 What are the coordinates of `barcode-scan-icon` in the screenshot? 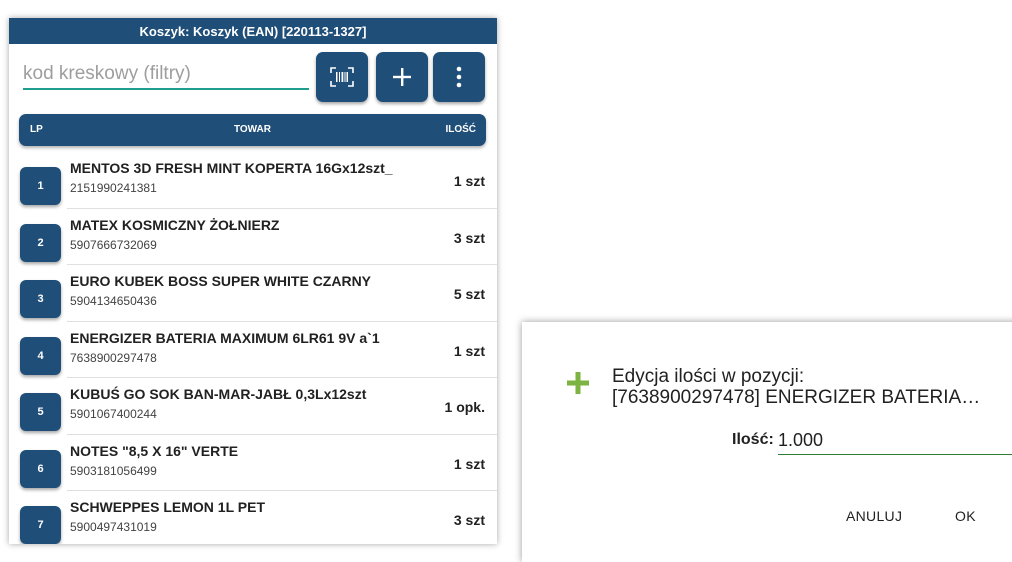 It's located at (342, 77).